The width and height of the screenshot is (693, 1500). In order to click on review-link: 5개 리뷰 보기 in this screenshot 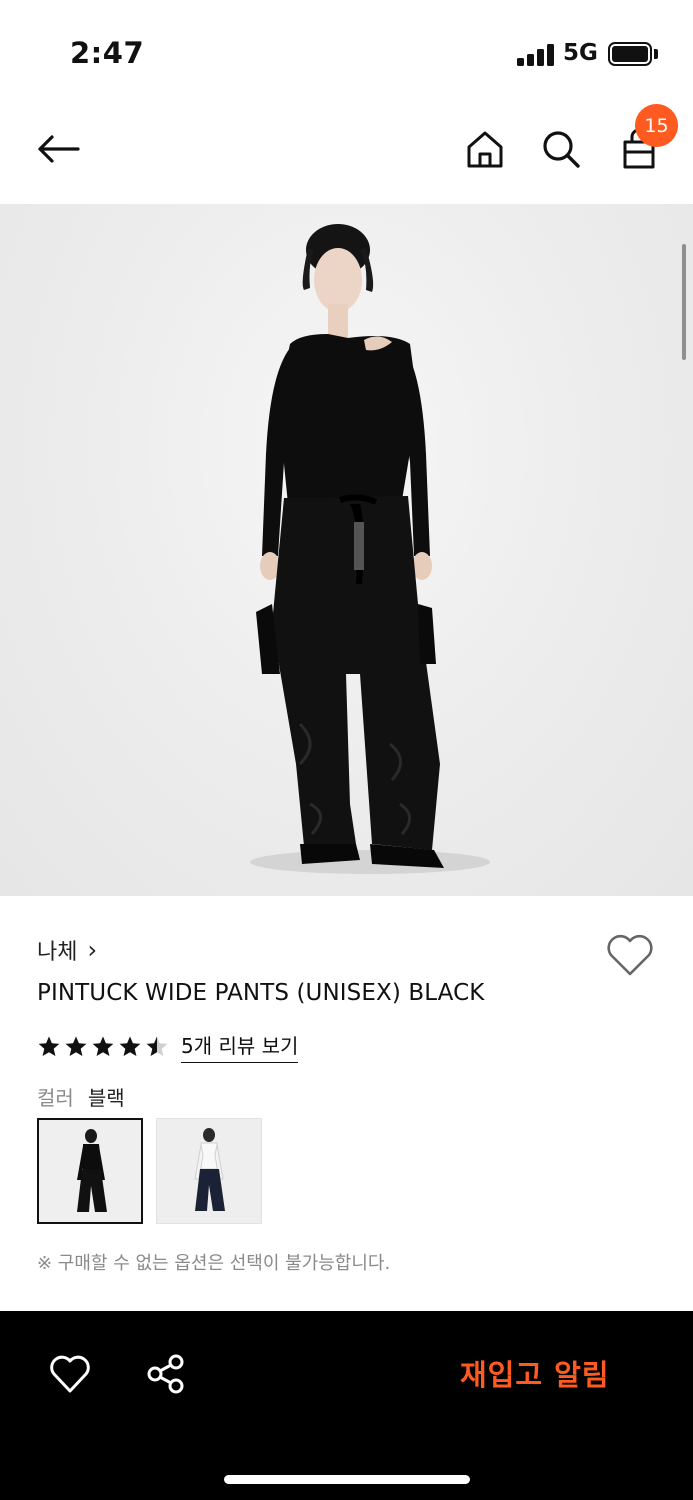, I will do `click(240, 1046)`.